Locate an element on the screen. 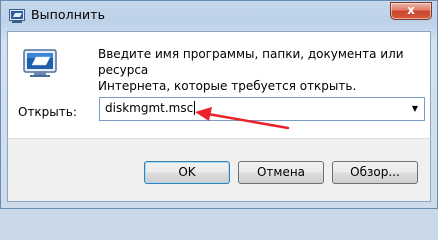  close-button: x is located at coordinates (411, 11).